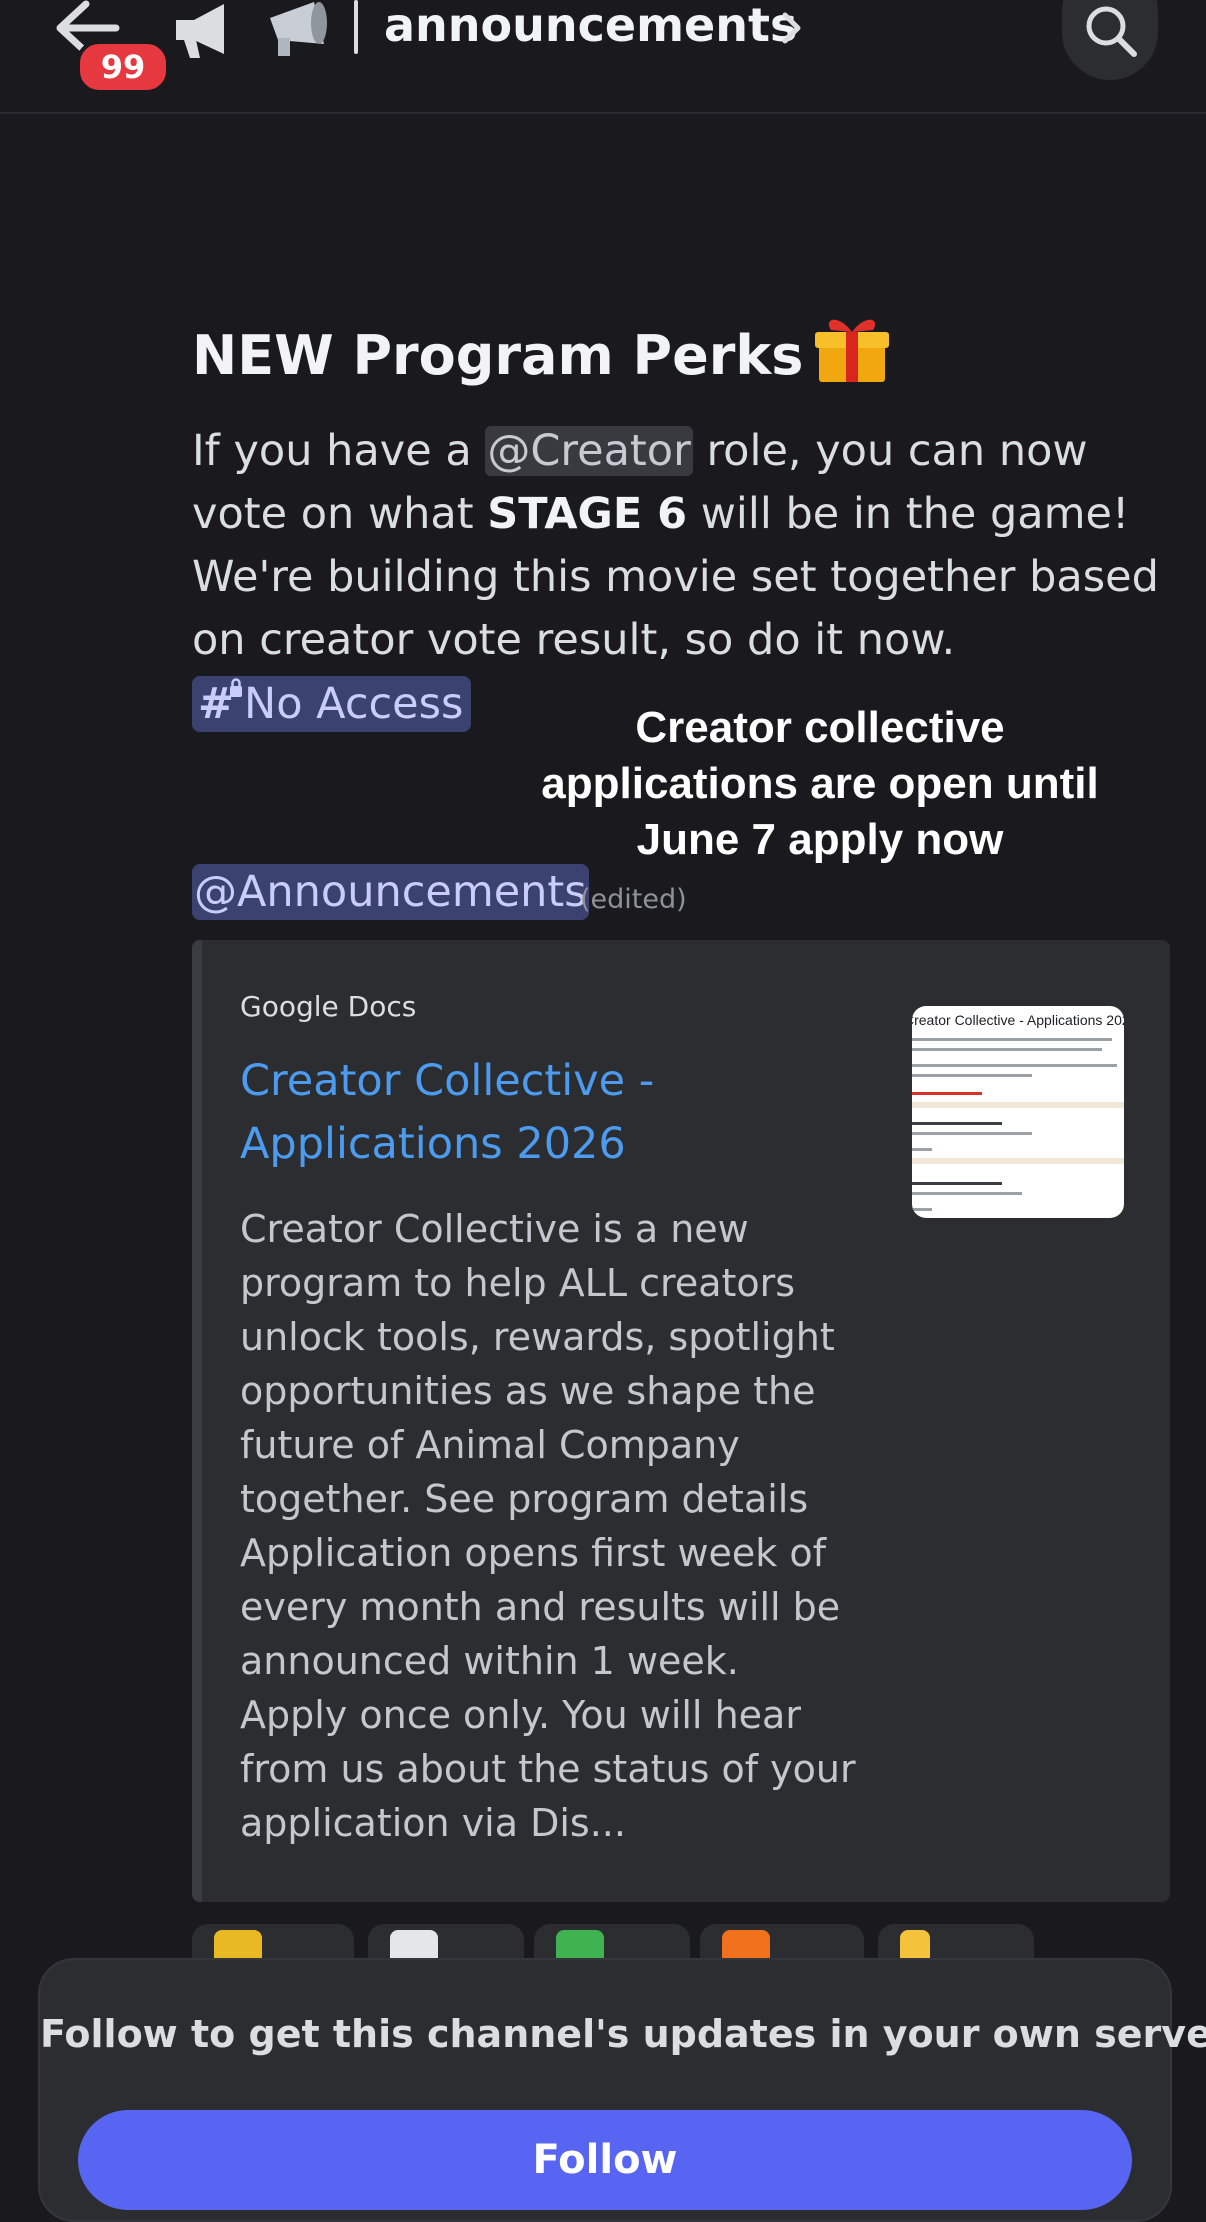  Describe the element at coordinates (328, 1006) in the screenshot. I see `embed-provider: Google Docs` at that location.